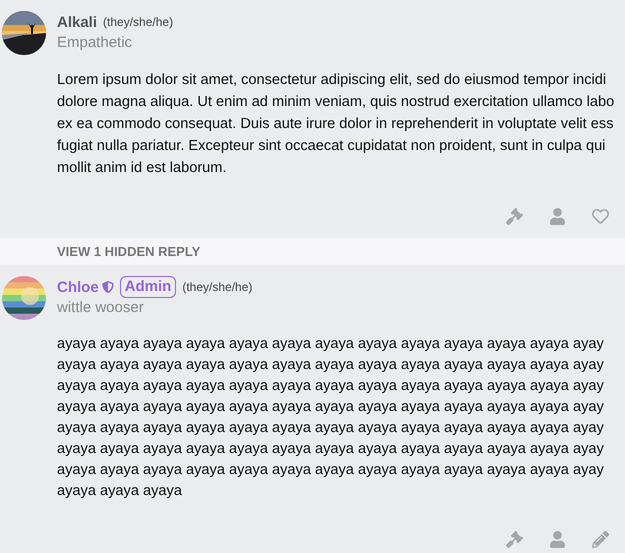 This screenshot has width=625, height=553. What do you see at coordinates (335, 124) in the screenshot?
I see `comment-text-line: ex ea commodo consequat. Duis aute irure dolor in reprehenderit in voluptate velit ess` at bounding box center [335, 124].